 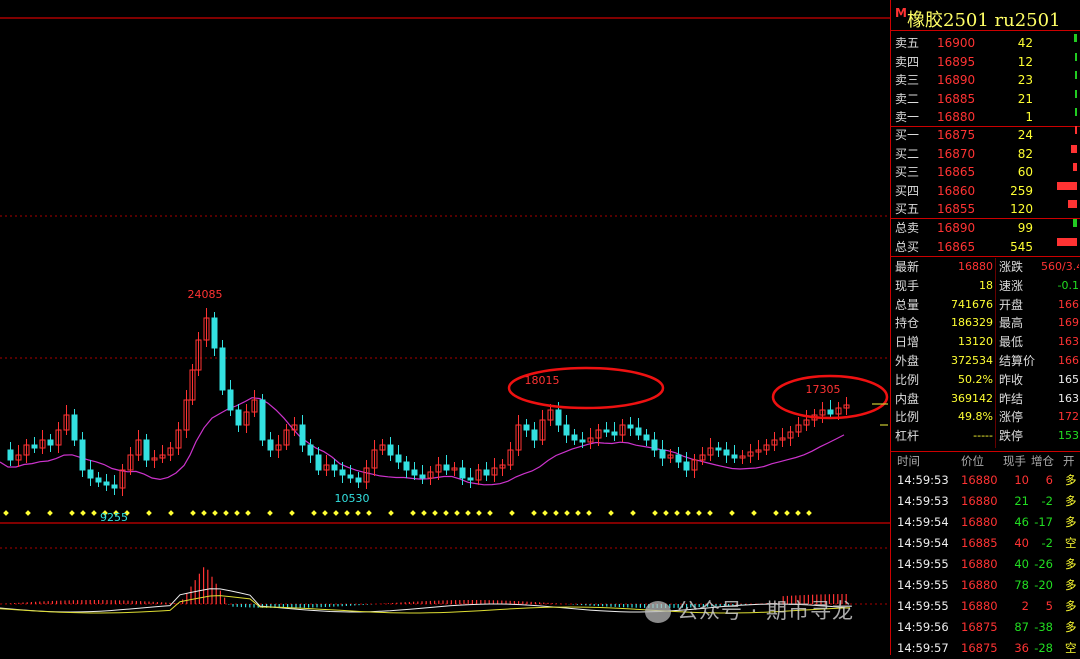 I want to click on bid-row: 买五 16855 120, so click(x=985, y=209).